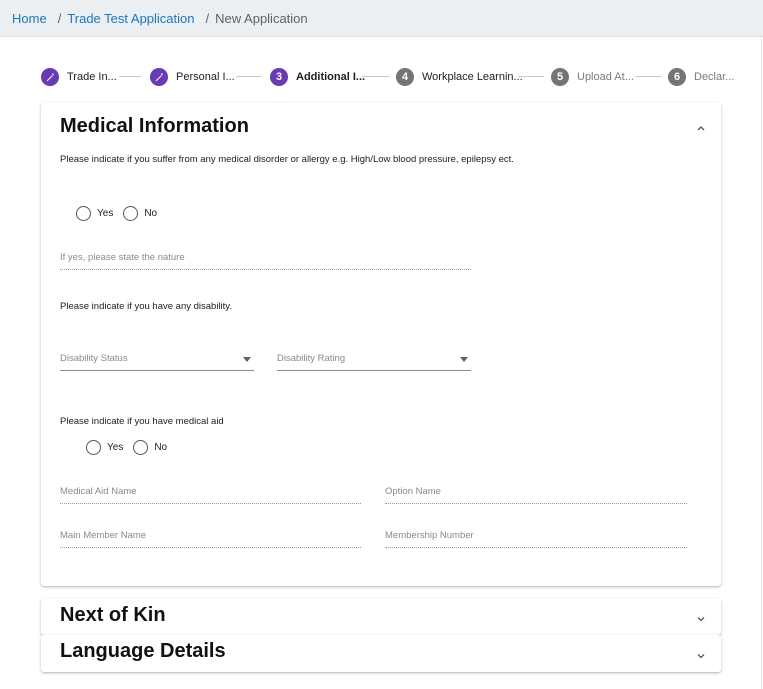  What do you see at coordinates (104, 447) in the screenshot?
I see `medical-aid-yes-radio: Yes` at bounding box center [104, 447].